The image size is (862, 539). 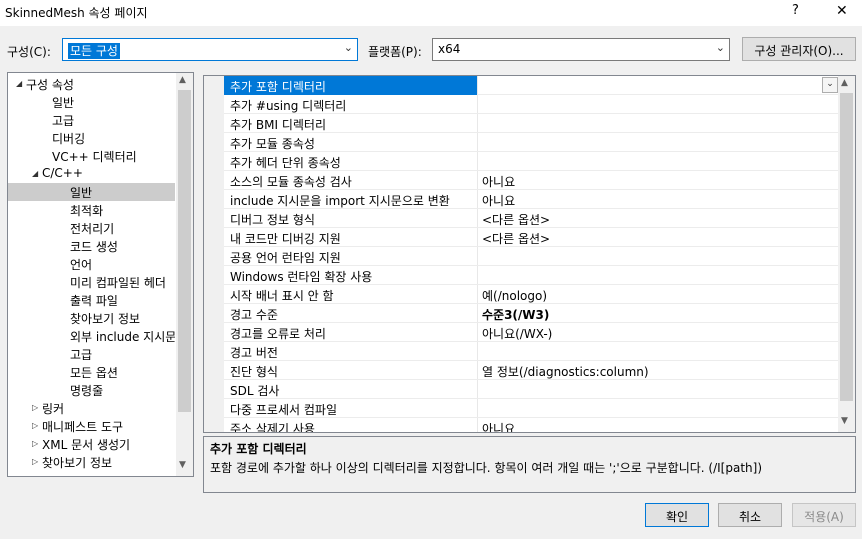 What do you see at coordinates (531, 425) in the screenshot?
I see `property-row: 주소 삭제기 사용 아니요` at bounding box center [531, 425].